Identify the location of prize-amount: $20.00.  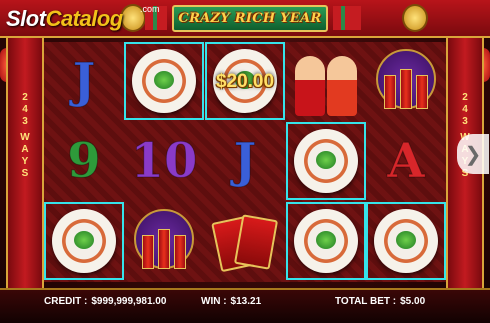
(245, 81).